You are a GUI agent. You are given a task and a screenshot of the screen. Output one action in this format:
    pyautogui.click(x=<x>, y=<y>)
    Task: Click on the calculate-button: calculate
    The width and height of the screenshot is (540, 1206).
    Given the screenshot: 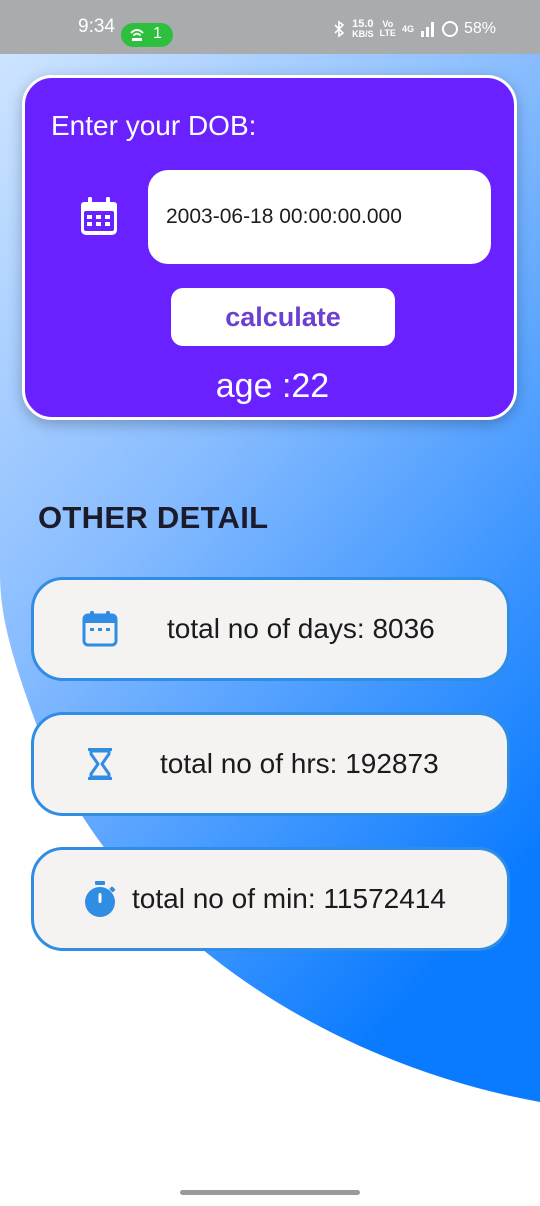 What is the action you would take?
    pyautogui.click(x=283, y=317)
    